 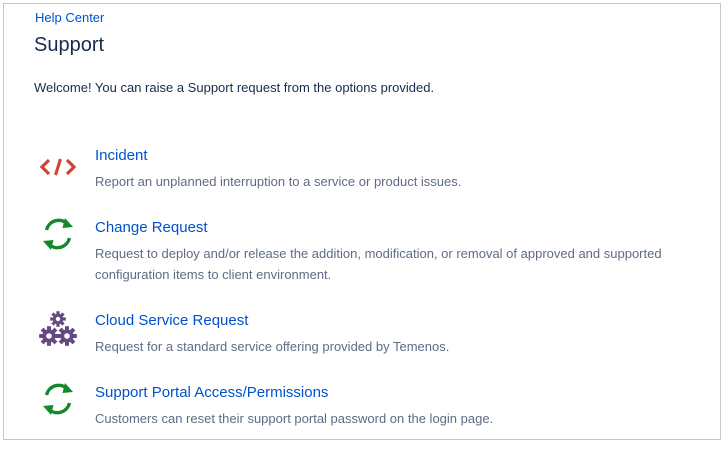 What do you see at coordinates (69, 45) in the screenshot?
I see `page-title: Support` at bounding box center [69, 45].